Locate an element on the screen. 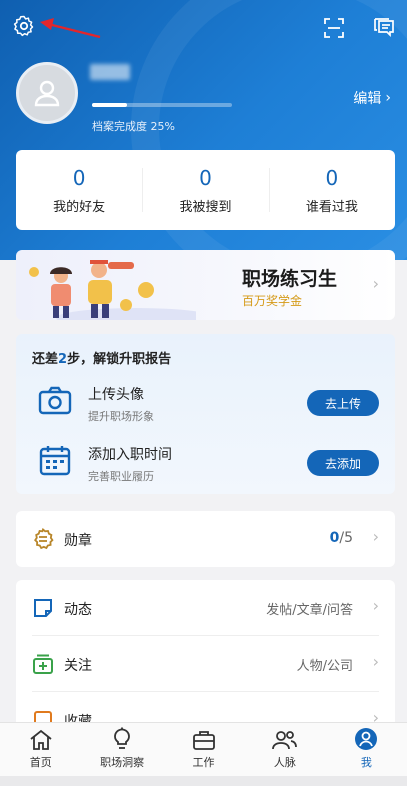 This screenshot has width=407, height=786. unlock-title-suffix: 步，解锁升职报告 is located at coordinates (119, 359).